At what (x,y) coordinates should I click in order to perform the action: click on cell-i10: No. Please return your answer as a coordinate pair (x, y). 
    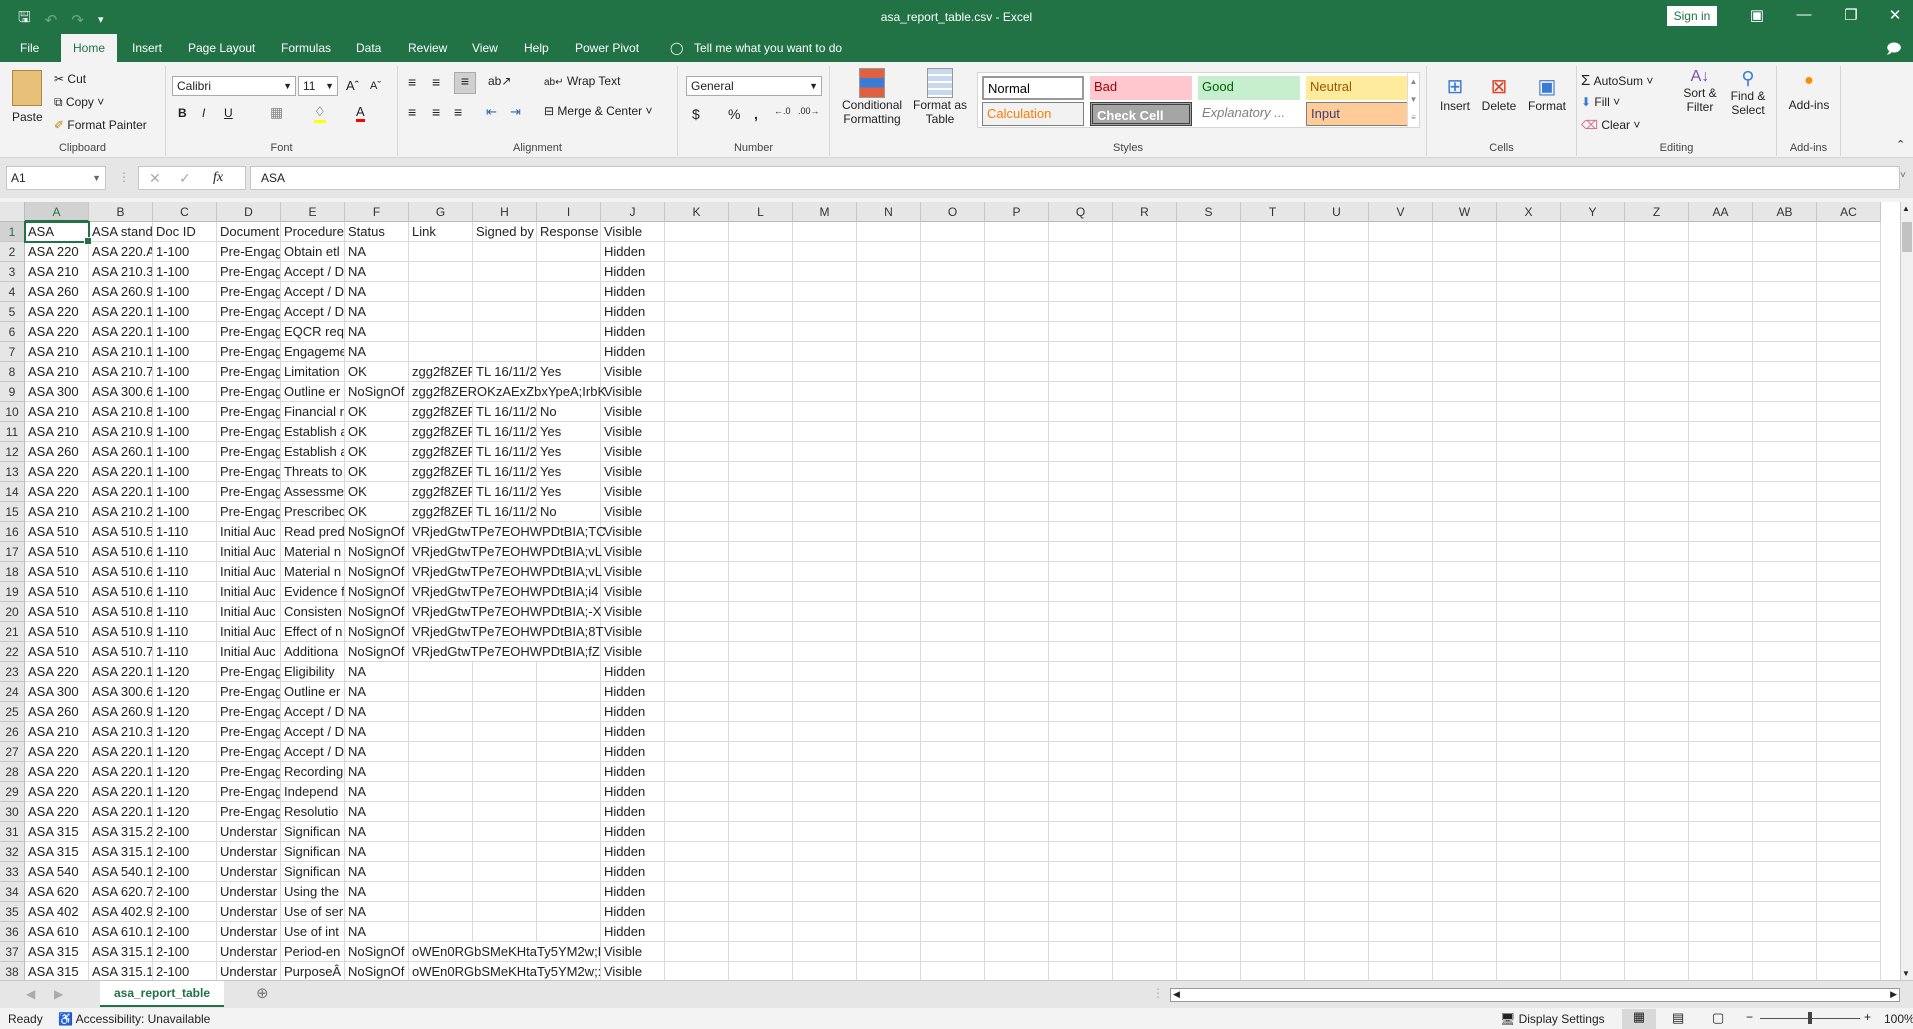
    Looking at the image, I should click on (569, 412).